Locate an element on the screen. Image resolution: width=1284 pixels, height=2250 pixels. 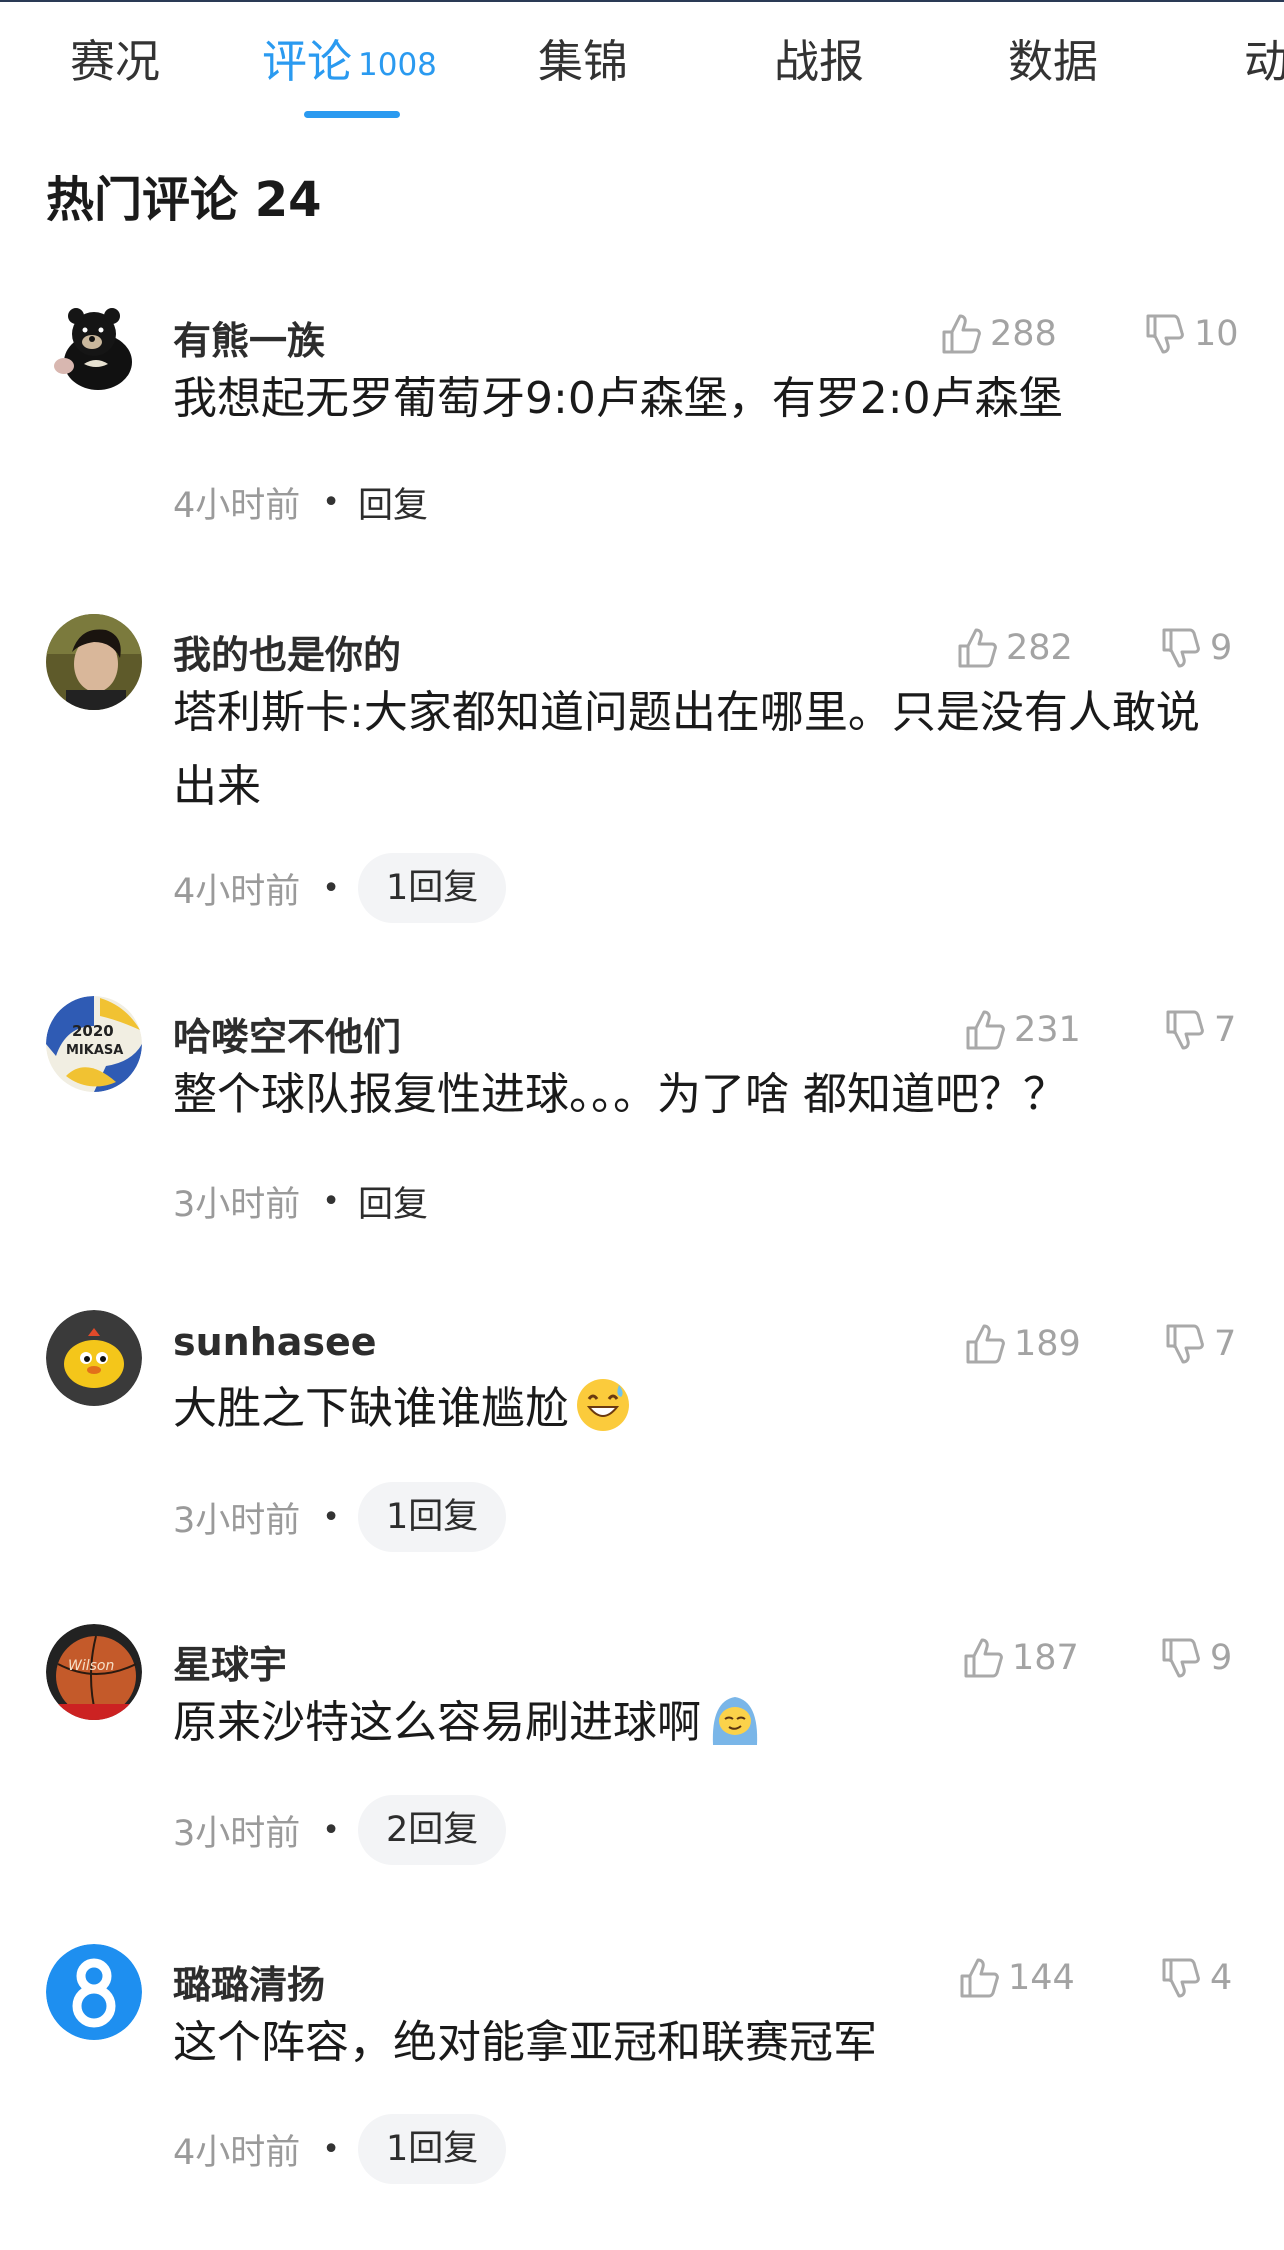
avatar: 2020 MIKASA is located at coordinates (94, 1044).